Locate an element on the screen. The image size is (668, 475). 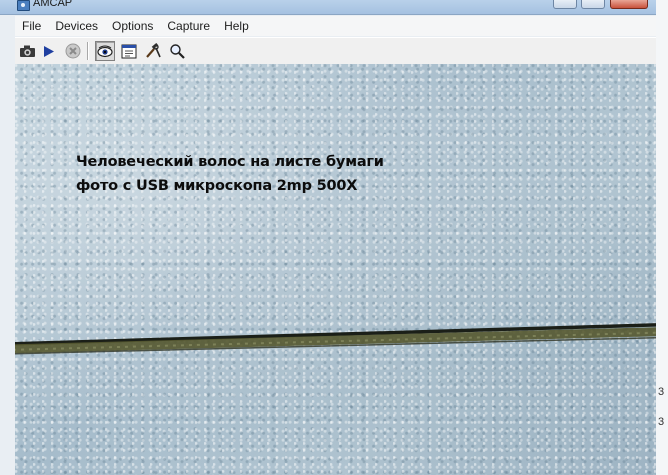
camera-icon is located at coordinates (27, 51).